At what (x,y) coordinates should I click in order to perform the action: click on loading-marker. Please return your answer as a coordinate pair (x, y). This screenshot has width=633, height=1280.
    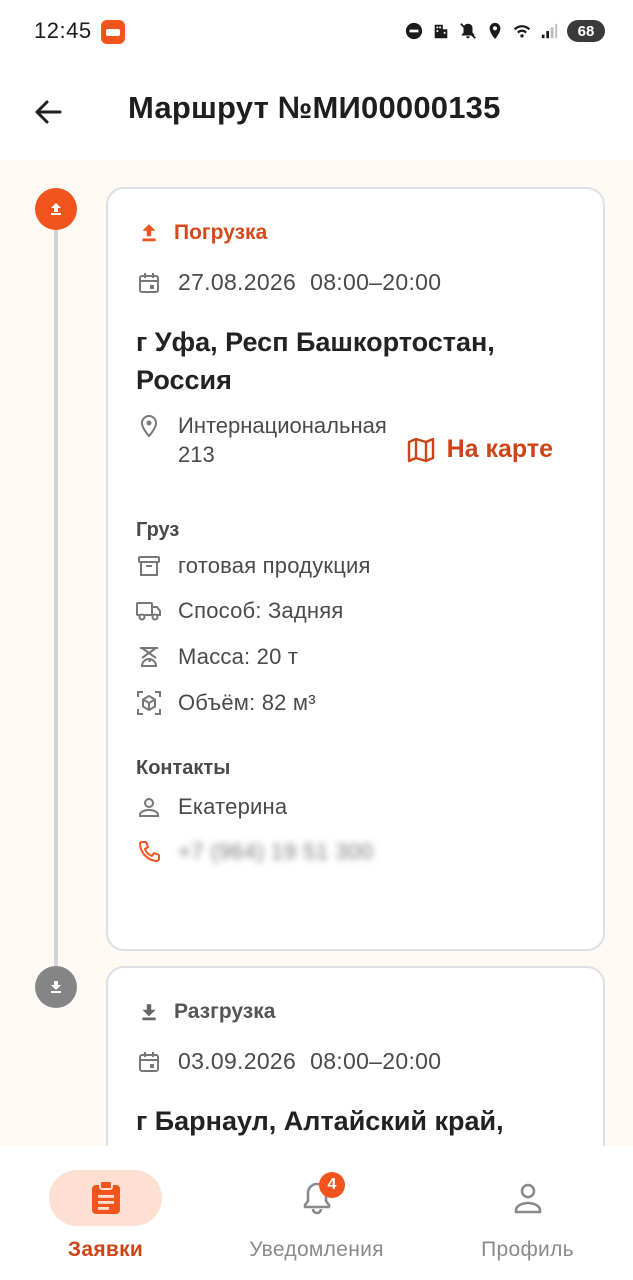
    Looking at the image, I should click on (56, 209).